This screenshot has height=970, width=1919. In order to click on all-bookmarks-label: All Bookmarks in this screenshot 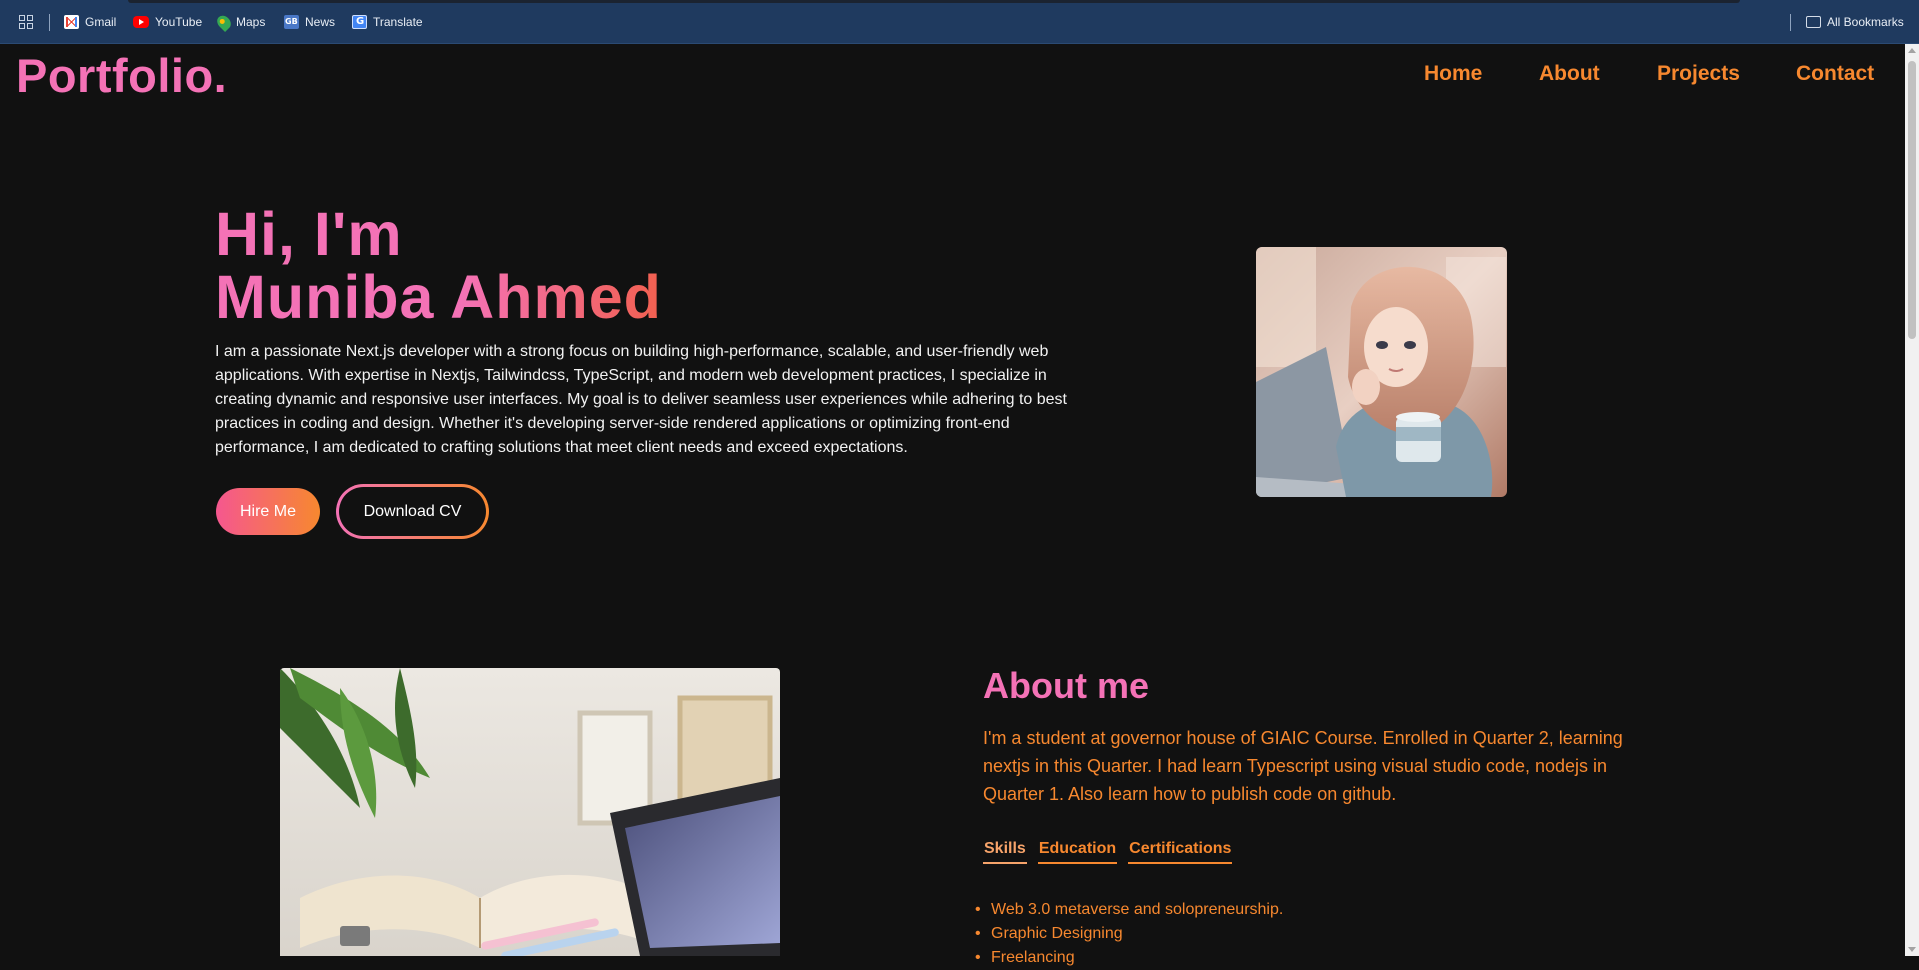, I will do `click(1865, 22)`.